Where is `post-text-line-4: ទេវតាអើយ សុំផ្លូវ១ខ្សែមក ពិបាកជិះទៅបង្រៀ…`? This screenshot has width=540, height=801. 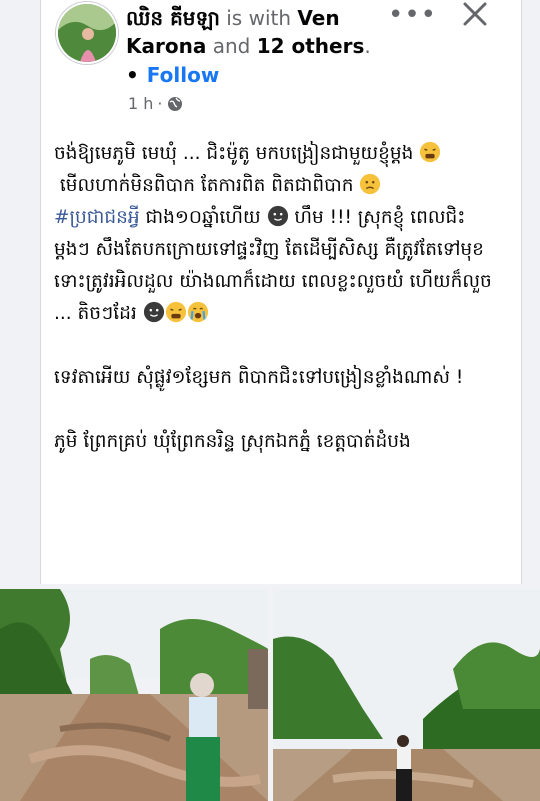
post-text-line-4: ទេវតាអើយ សុំផ្លូវ១ខ្សែមក ពិបាកជិះទៅបង្រៀ… is located at coordinates (259, 377).